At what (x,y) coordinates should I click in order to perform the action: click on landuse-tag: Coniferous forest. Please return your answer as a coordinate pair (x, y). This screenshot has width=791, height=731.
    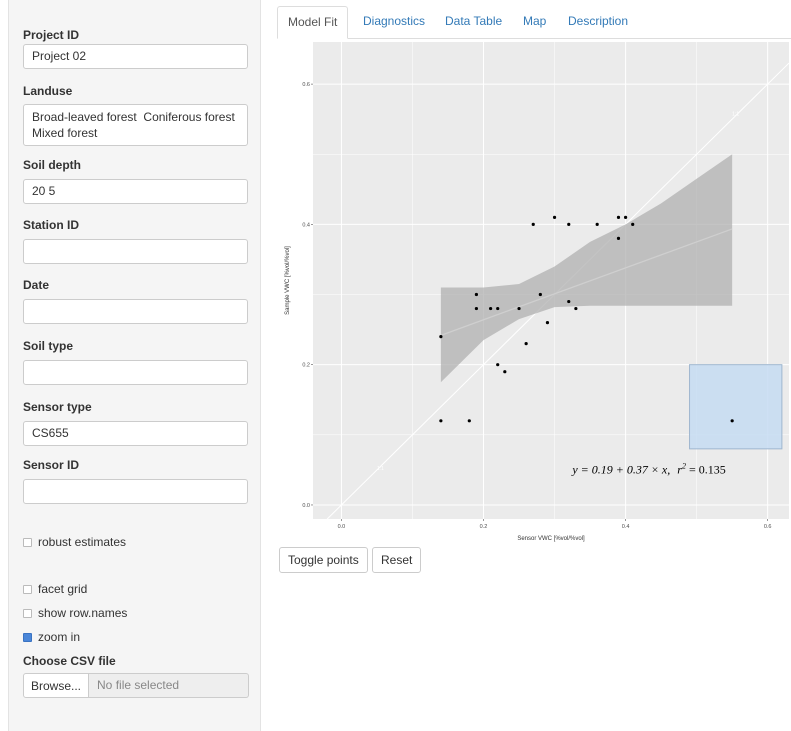
    Looking at the image, I should click on (188, 117).